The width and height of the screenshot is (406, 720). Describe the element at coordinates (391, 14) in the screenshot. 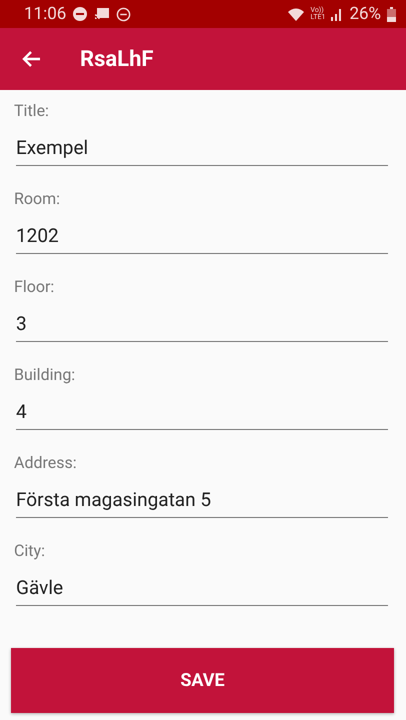

I see `battery-icon` at that location.